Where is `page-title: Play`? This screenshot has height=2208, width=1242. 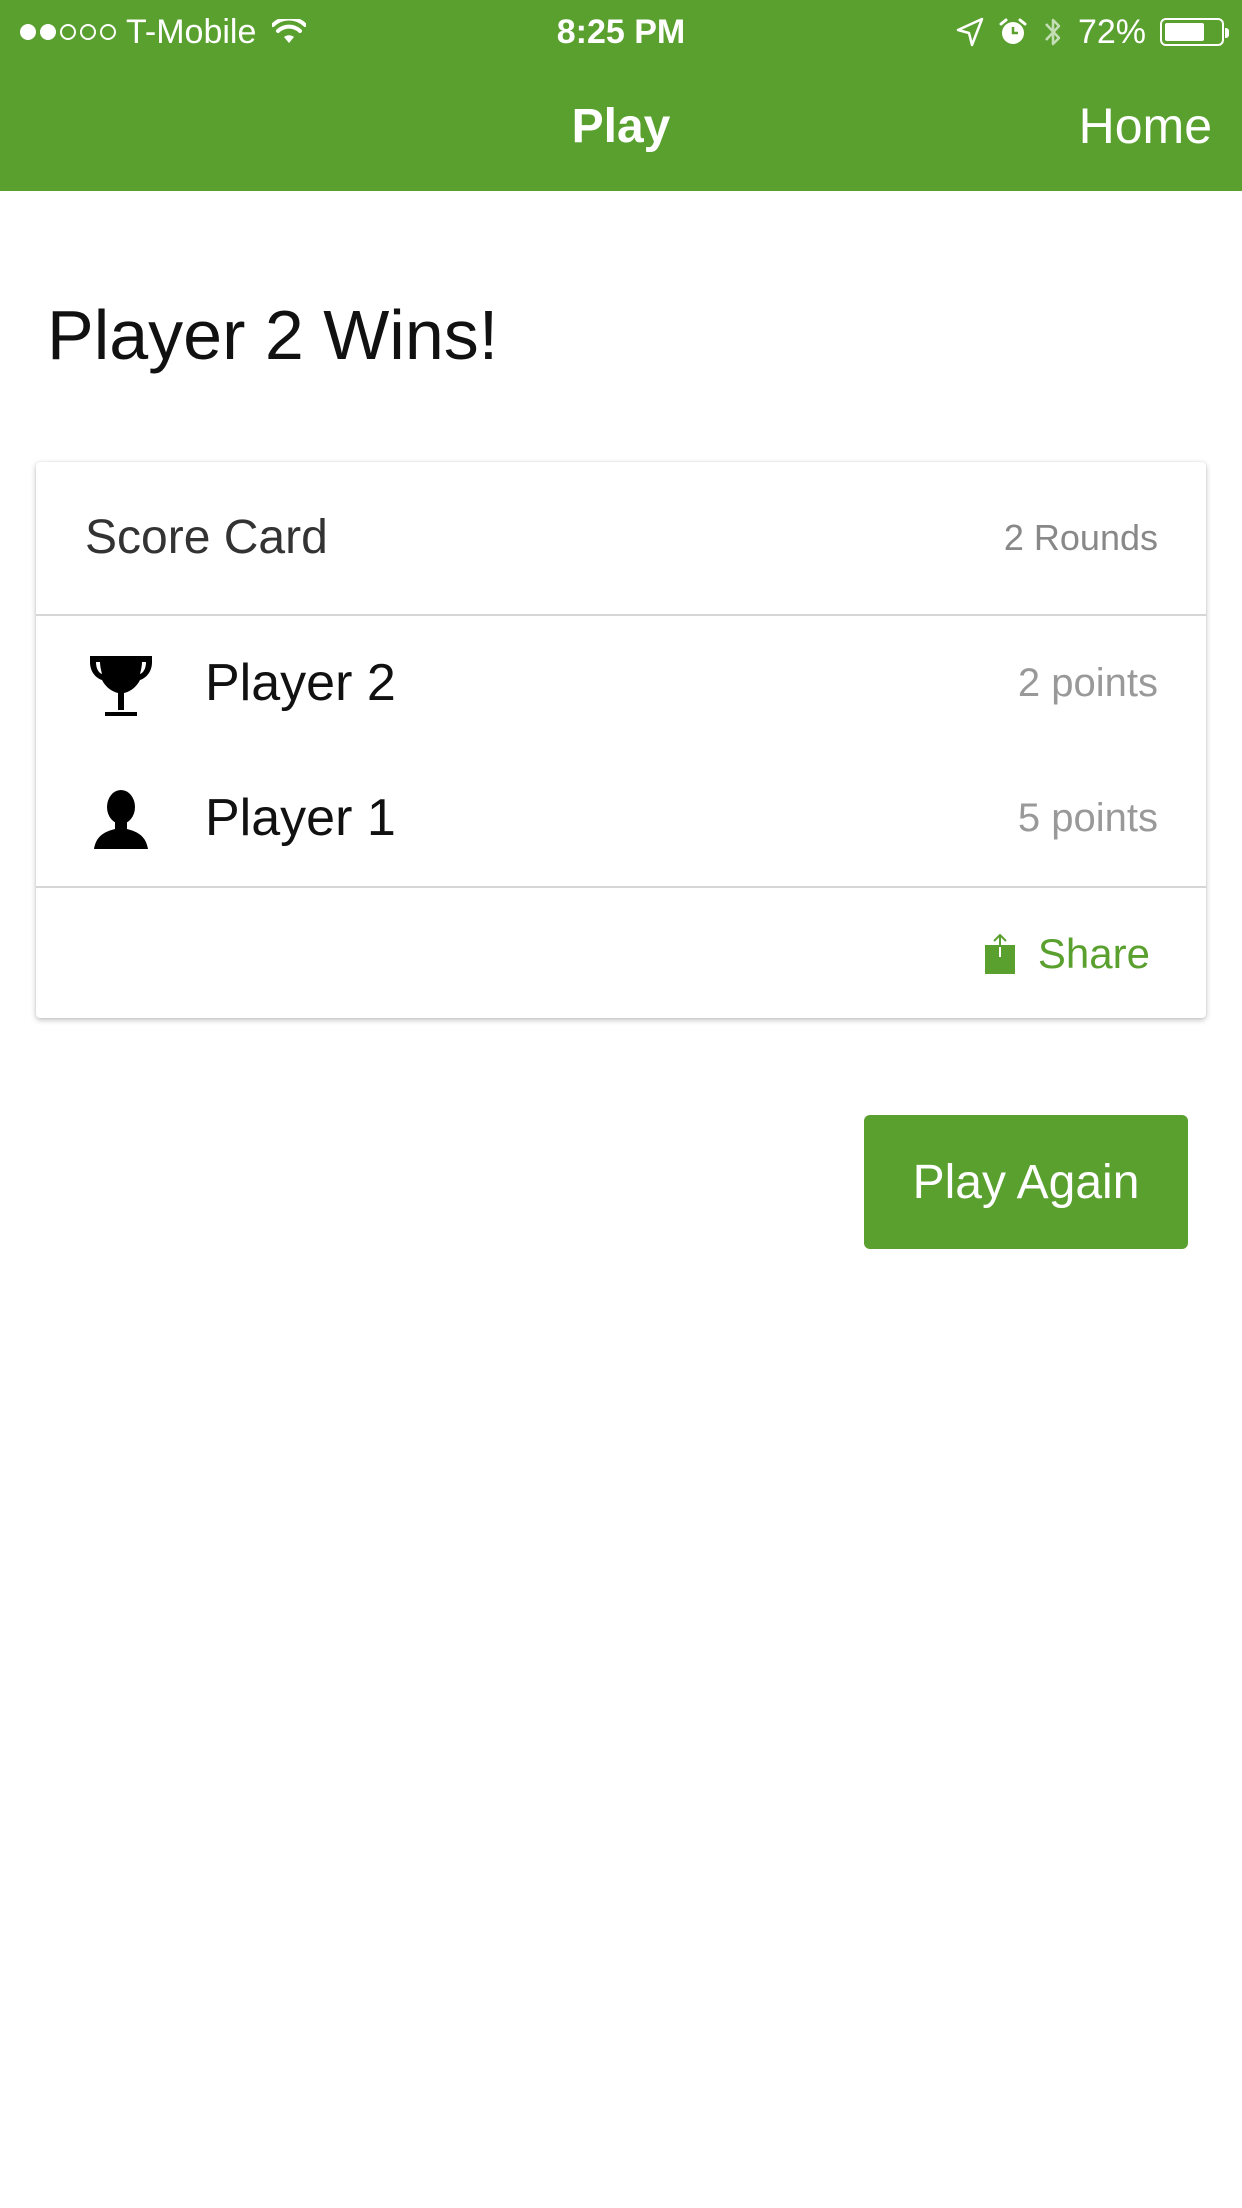 page-title: Play is located at coordinates (621, 126).